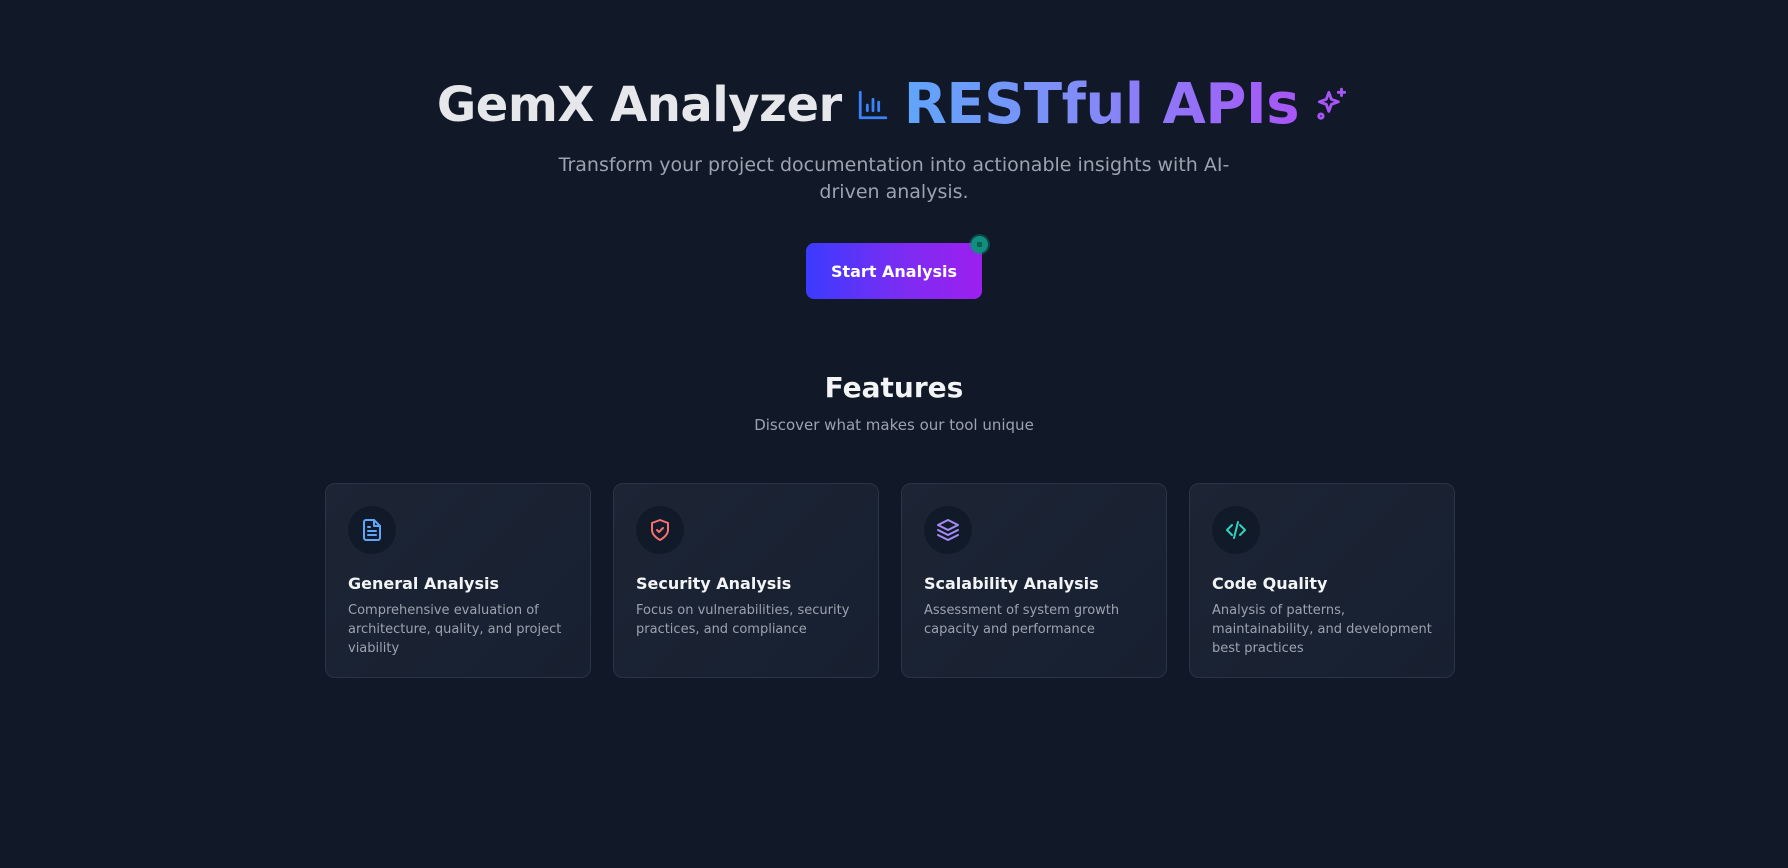 The image size is (1788, 868). What do you see at coordinates (372, 530) in the screenshot?
I see `document-icon` at bounding box center [372, 530].